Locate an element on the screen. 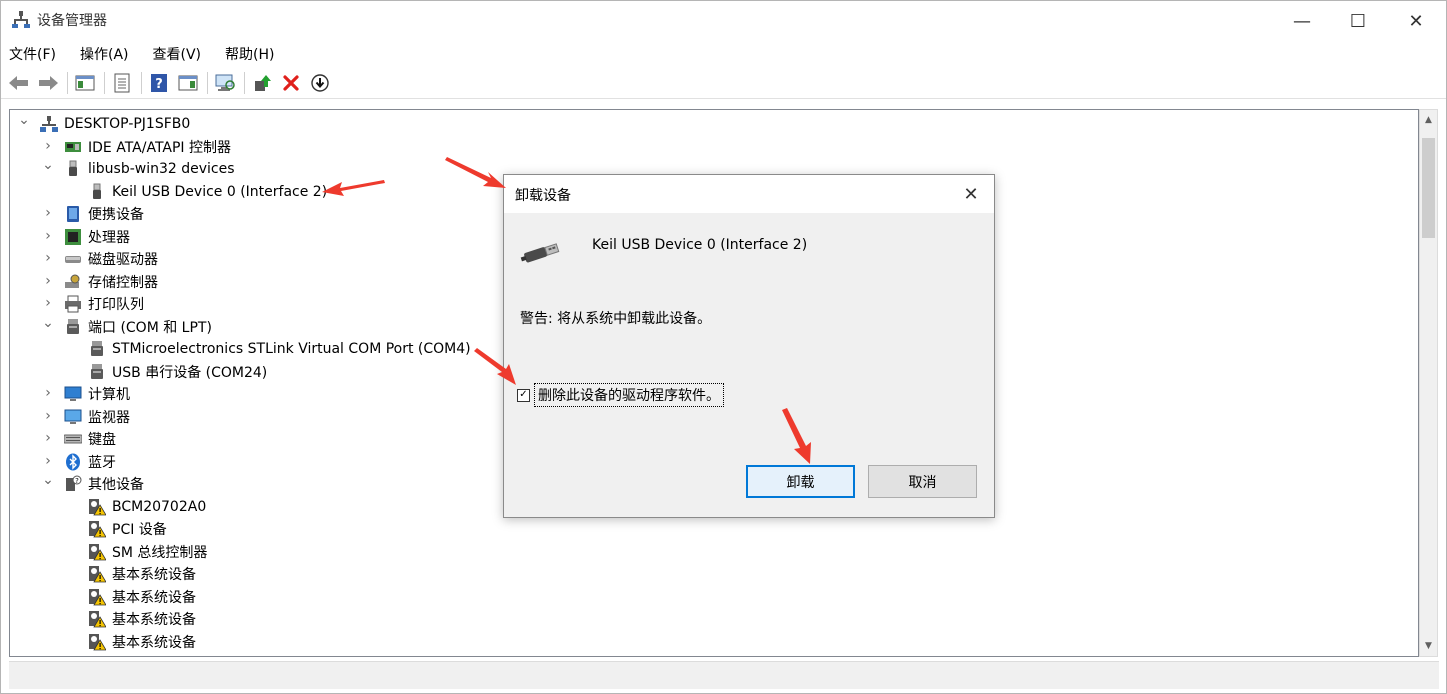  ide-controller-icon is located at coordinates (73, 147).